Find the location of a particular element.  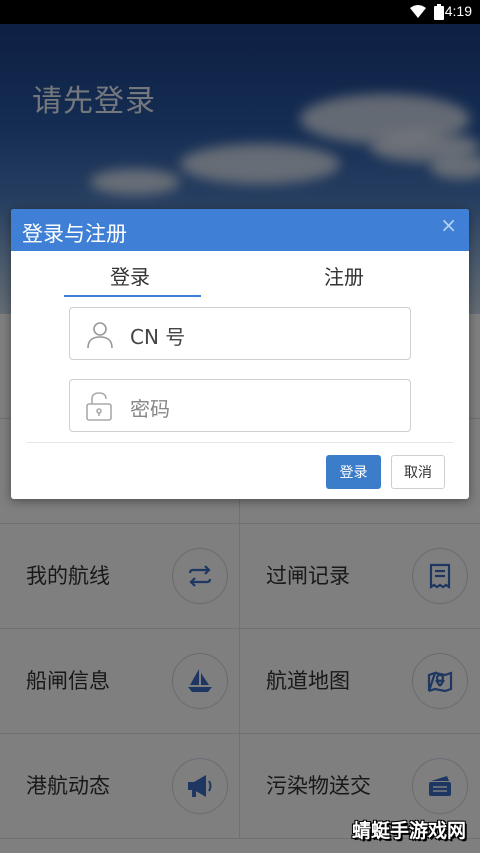

cn-number-input: CN 号 is located at coordinates (240, 333).